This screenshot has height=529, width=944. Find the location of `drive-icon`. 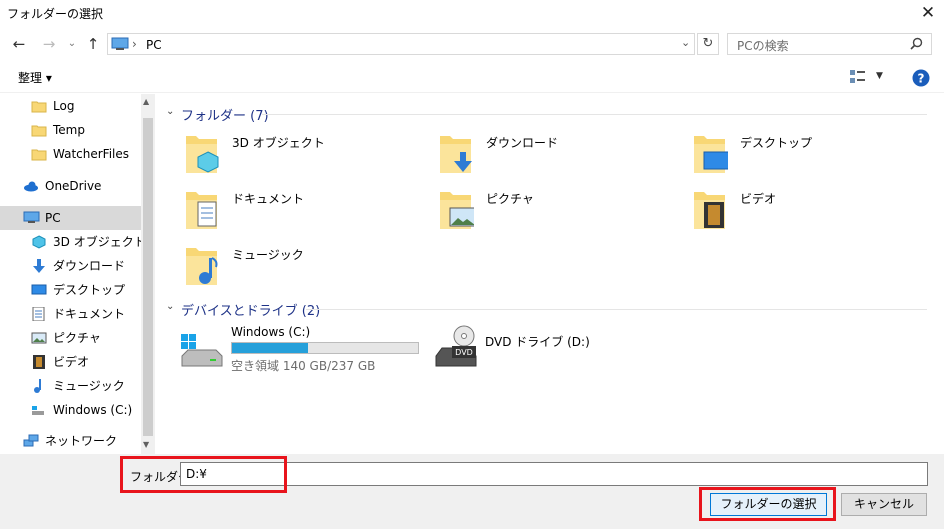

drive-icon is located at coordinates (39, 410).